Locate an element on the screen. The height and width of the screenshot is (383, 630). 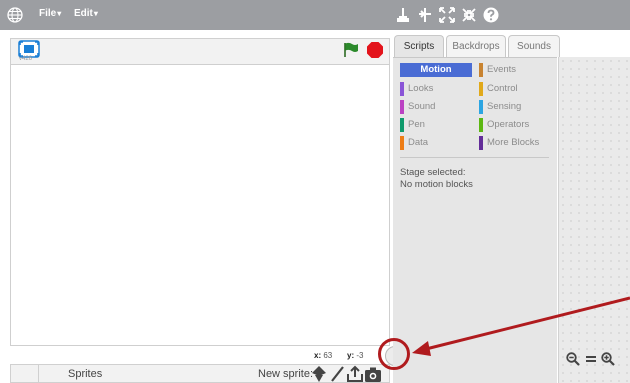
zoom-reset-icon is located at coordinates (591, 359).